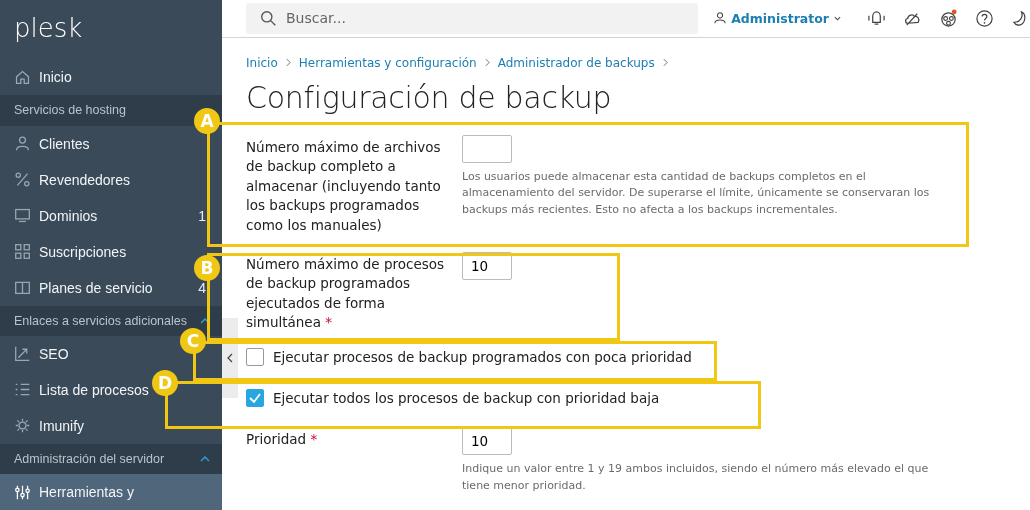 The height and width of the screenshot is (510, 1030). What do you see at coordinates (202, 287) in the screenshot?
I see `item-count: 4` at bounding box center [202, 287].